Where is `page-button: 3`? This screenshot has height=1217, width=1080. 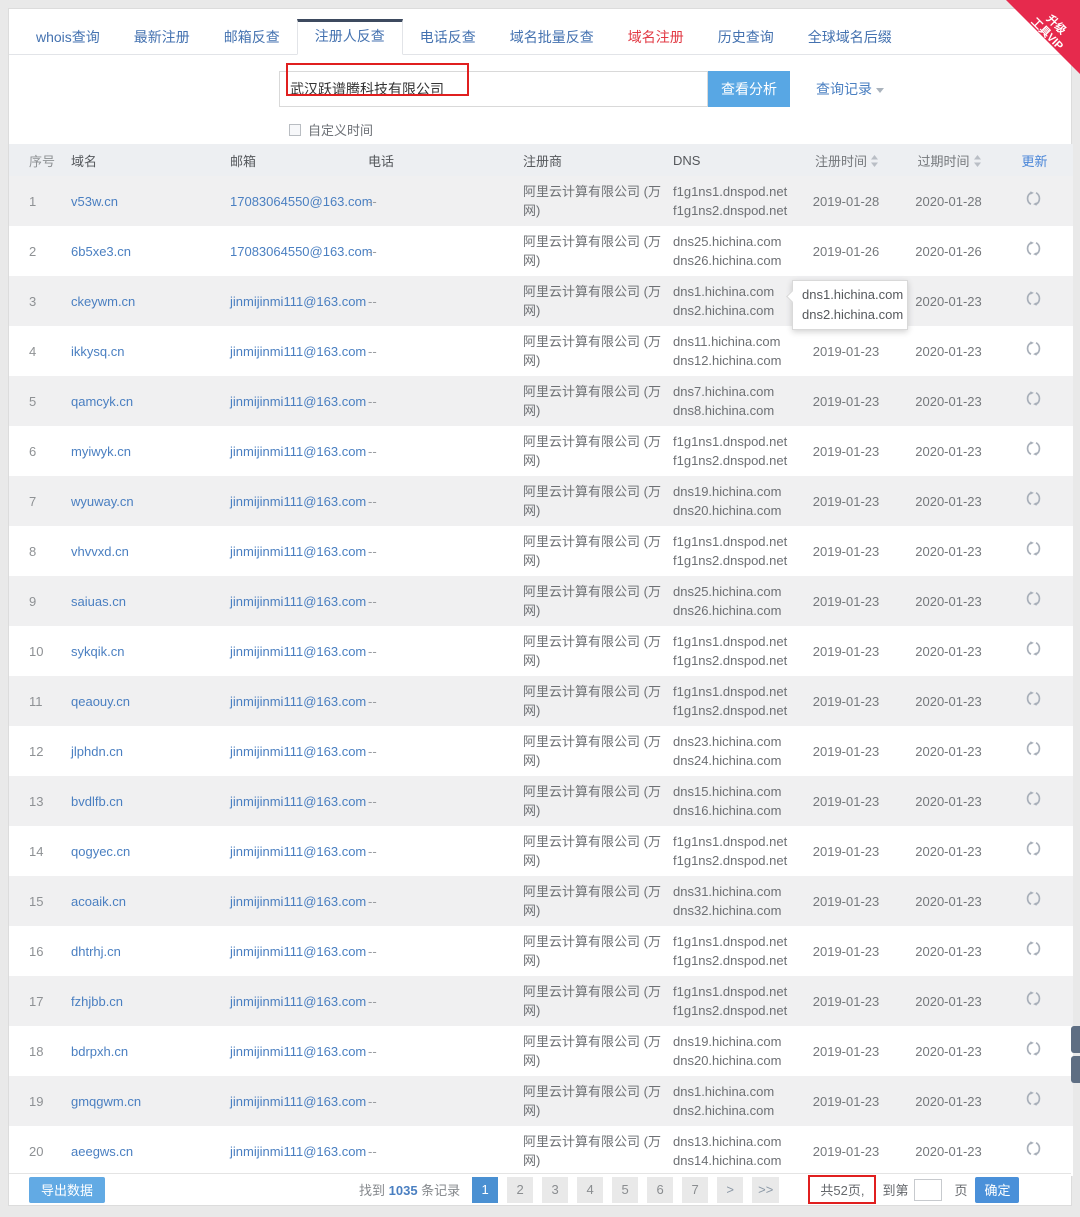 page-button: 3 is located at coordinates (555, 1189).